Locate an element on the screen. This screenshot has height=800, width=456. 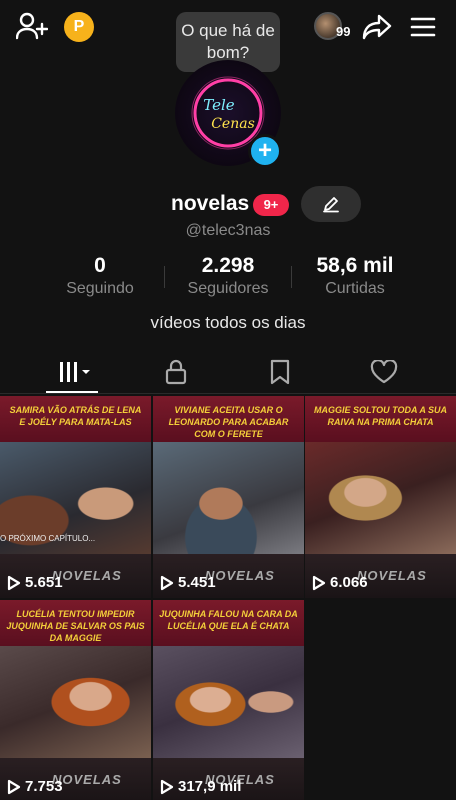
stat-label: Seguindo is located at coordinates (100, 288).